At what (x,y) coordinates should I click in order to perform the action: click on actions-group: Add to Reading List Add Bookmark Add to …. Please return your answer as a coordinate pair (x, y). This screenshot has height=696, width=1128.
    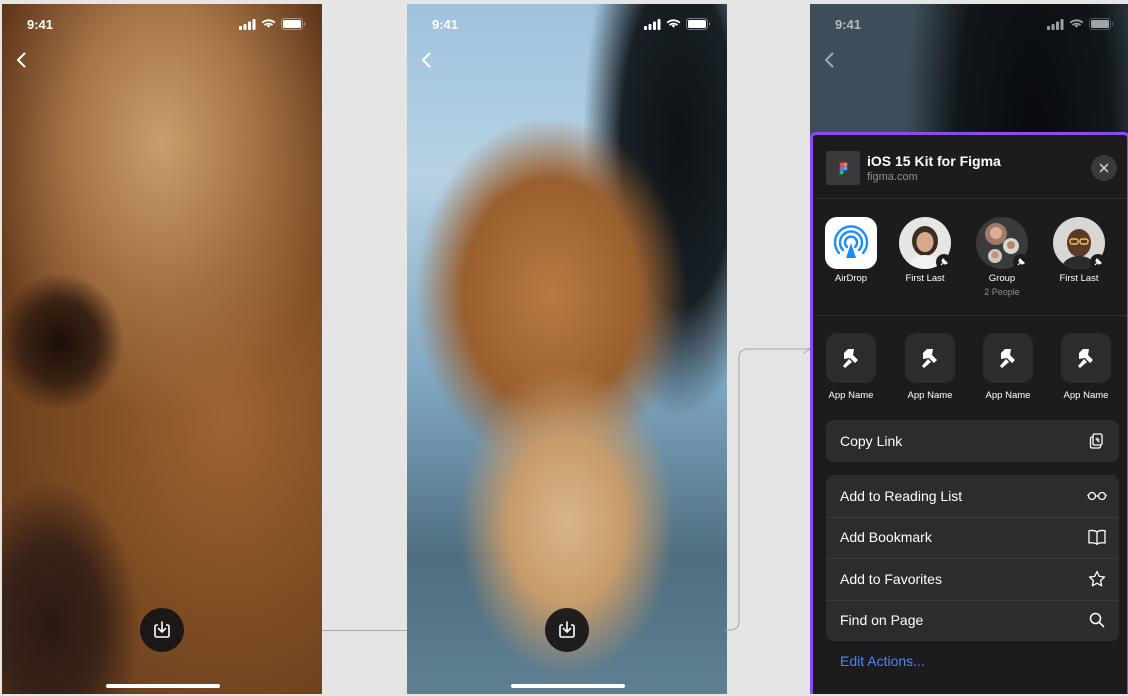
    Looking at the image, I should click on (972, 558).